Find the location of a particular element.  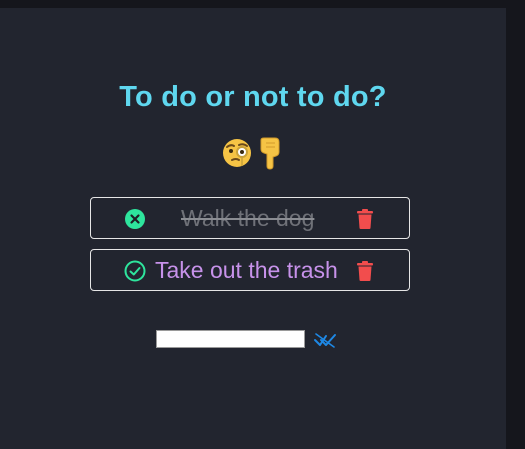

check-circle-icon is located at coordinates (135, 271).